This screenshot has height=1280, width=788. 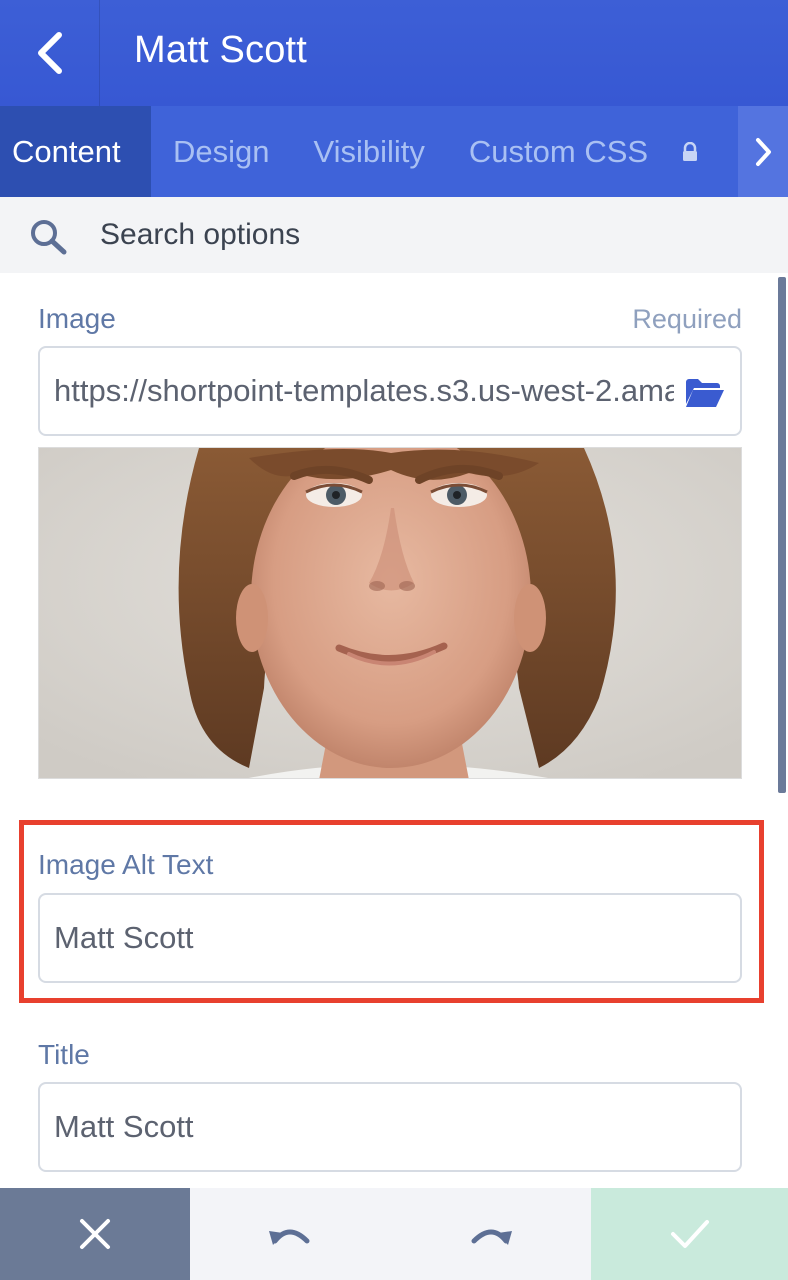 I want to click on tab-bar: Content Design Visibility Custom CSS, so click(x=394, y=151).